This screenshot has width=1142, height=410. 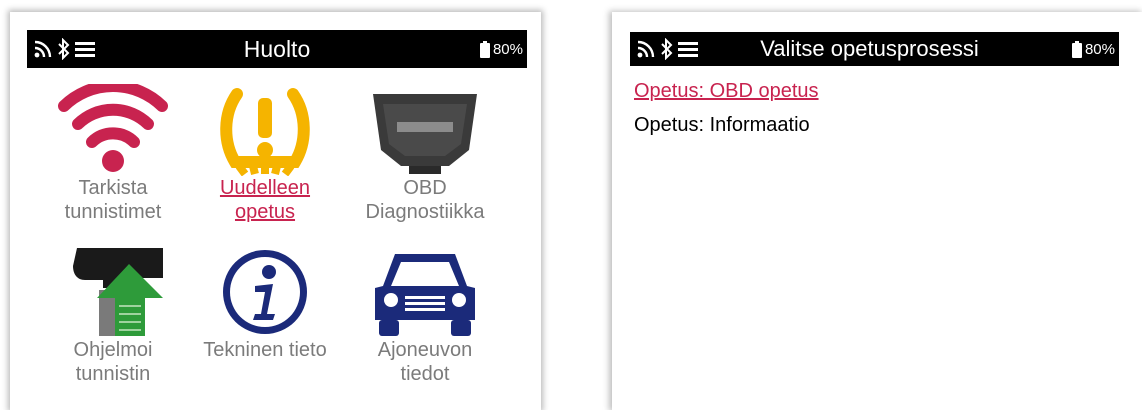 I want to click on tile-label: Tarkista tunnistimet, so click(x=113, y=200).